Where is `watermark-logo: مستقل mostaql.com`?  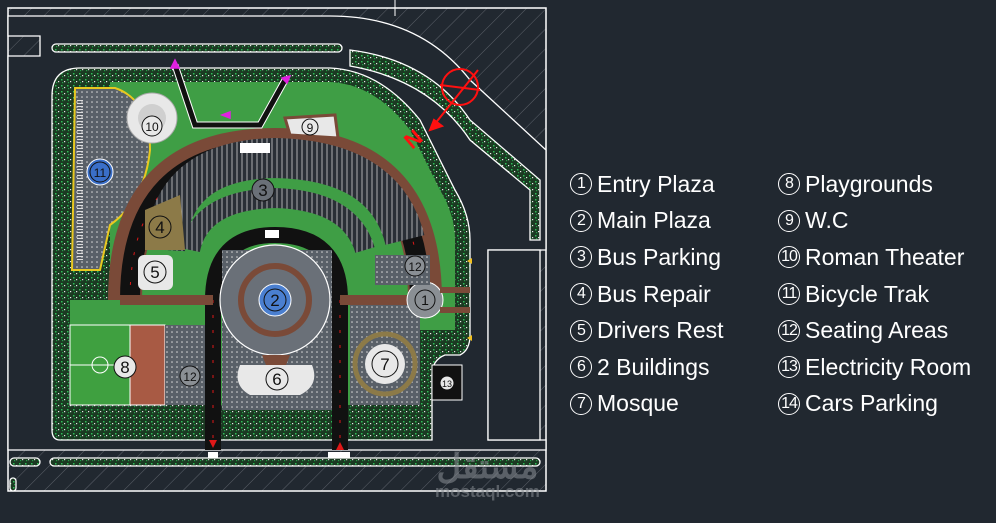
watermark-logo: مستقل mostaql.com is located at coordinates (487, 475).